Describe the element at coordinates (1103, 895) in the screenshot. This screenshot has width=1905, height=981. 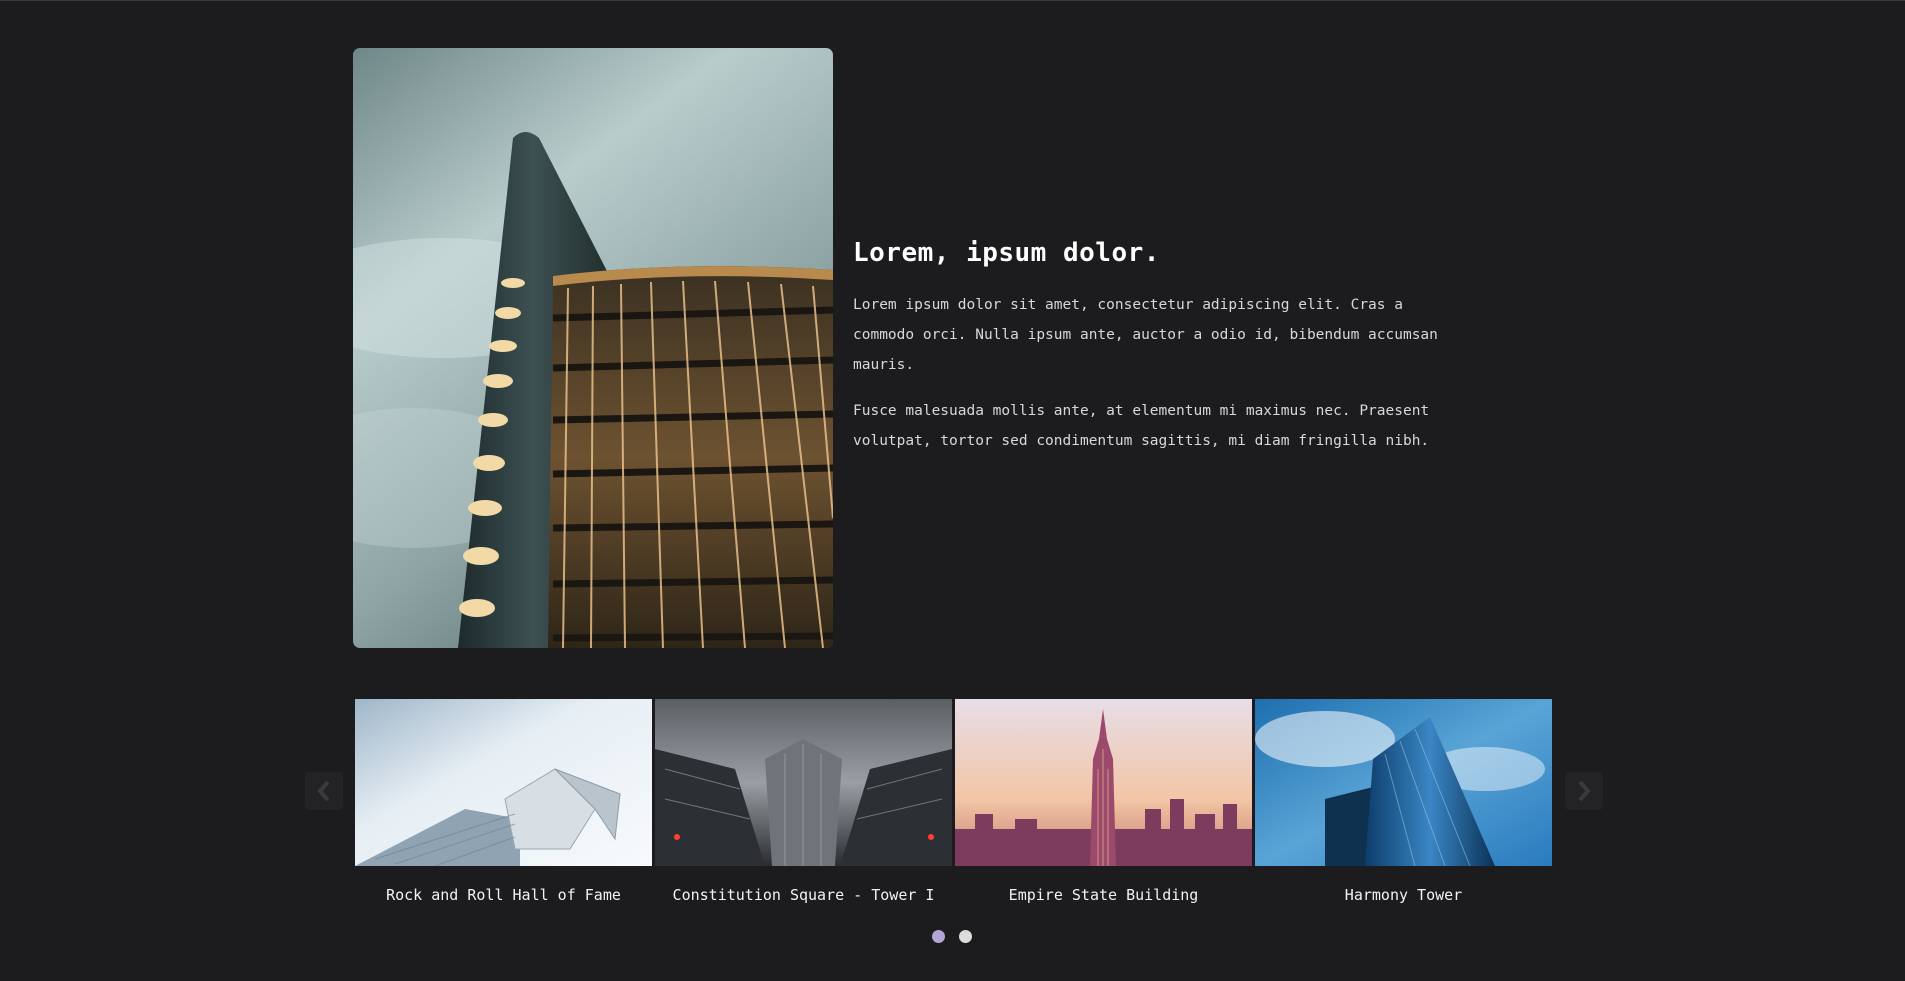
I see `card-caption: Empire State Building` at that location.